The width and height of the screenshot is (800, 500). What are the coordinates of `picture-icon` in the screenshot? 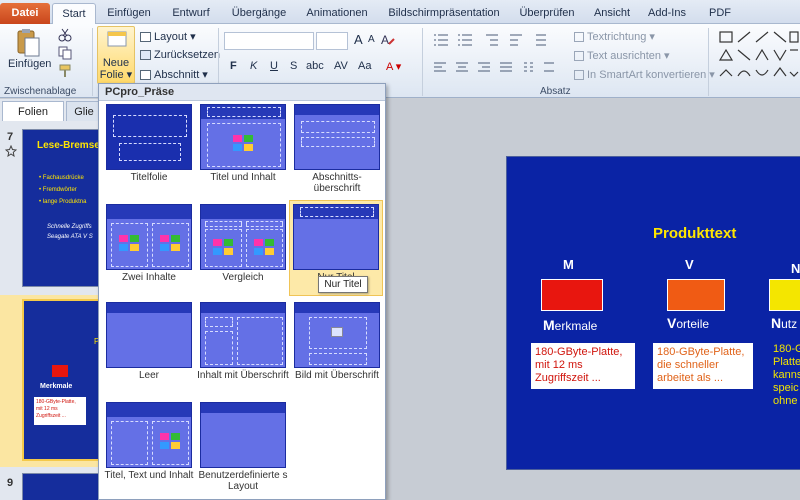 It's located at (337, 332).